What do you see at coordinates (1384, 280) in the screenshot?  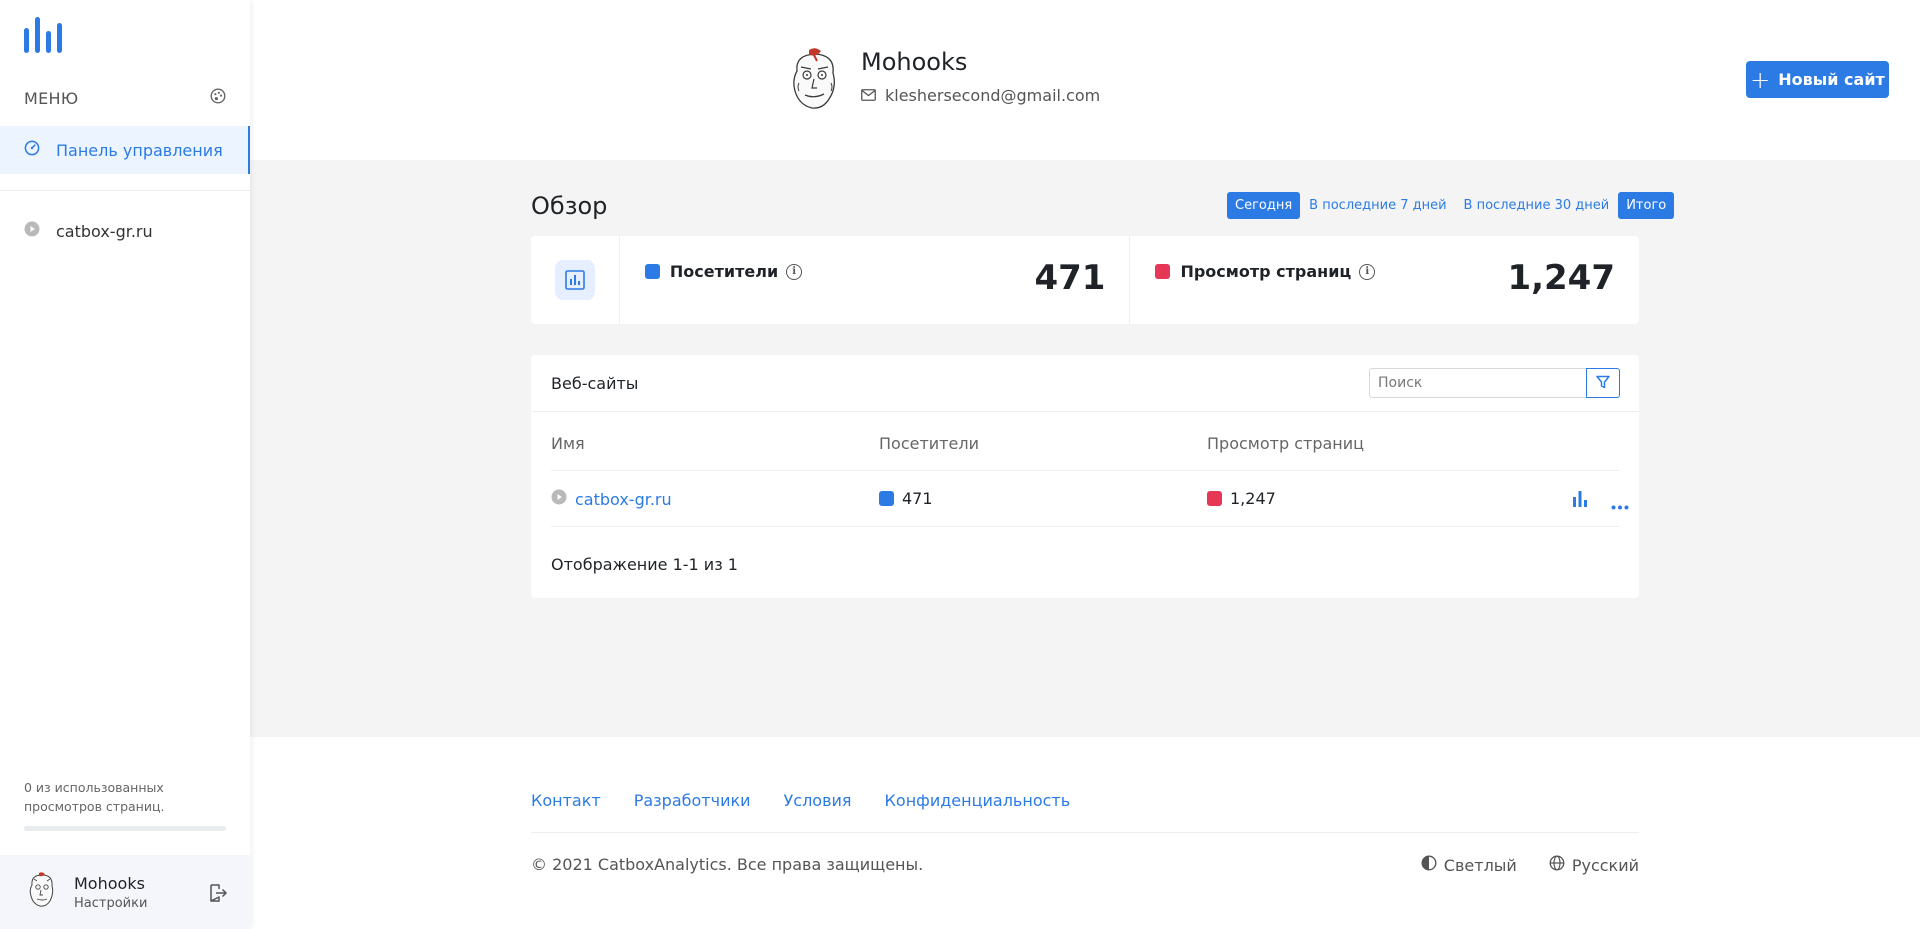 I see `pageviews-stat: Просмотр страниц i 1,247` at bounding box center [1384, 280].